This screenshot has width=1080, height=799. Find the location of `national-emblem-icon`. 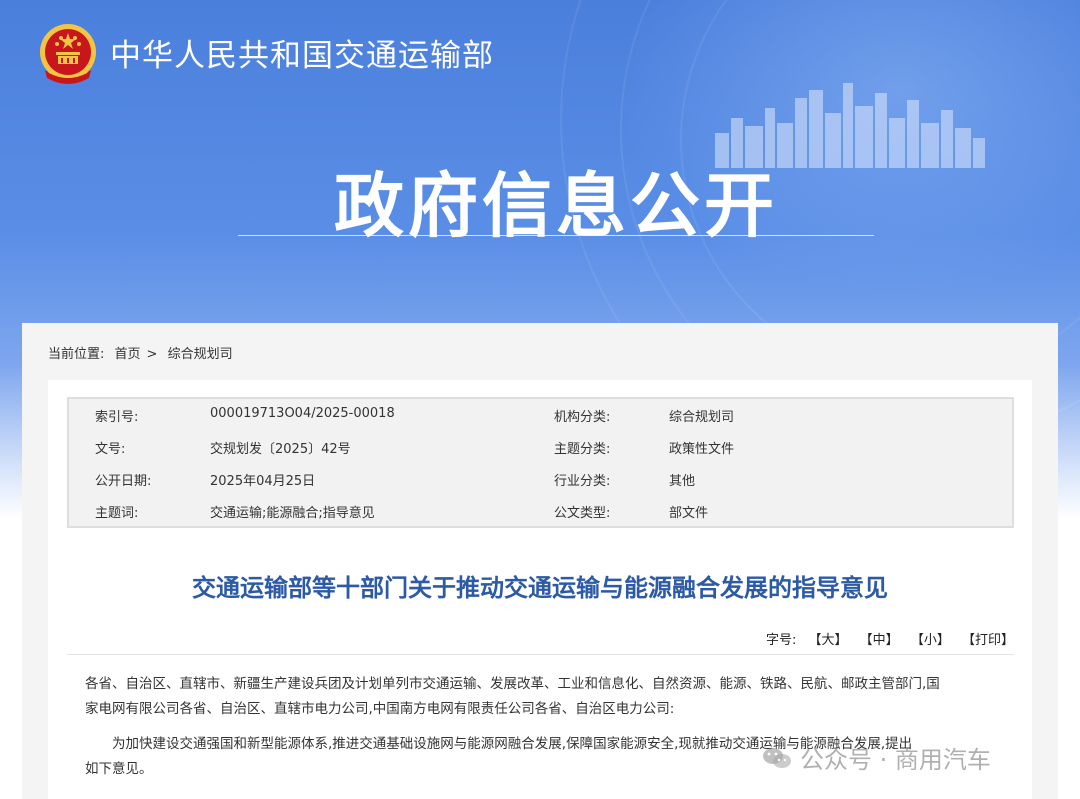

national-emblem-icon is located at coordinates (68, 54).